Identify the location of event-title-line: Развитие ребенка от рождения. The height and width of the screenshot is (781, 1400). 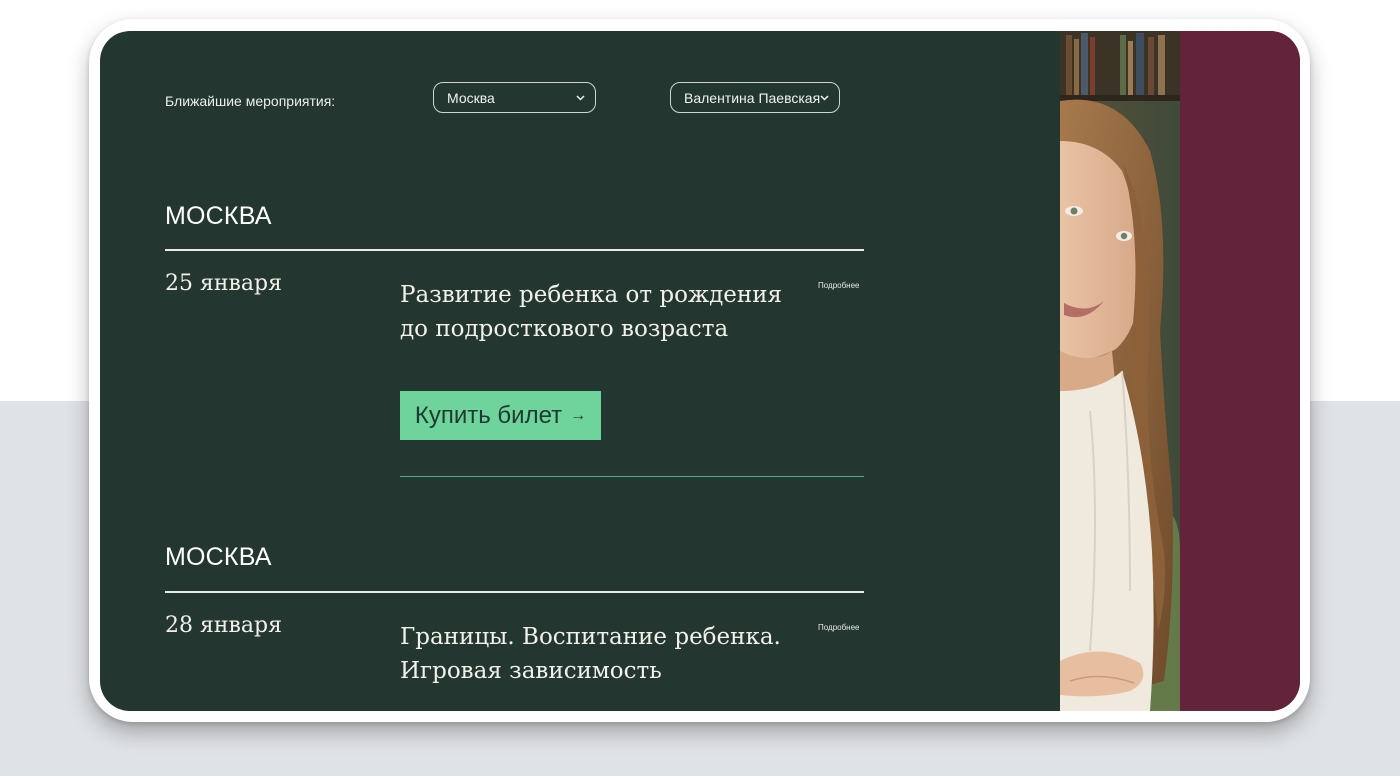
(591, 295).